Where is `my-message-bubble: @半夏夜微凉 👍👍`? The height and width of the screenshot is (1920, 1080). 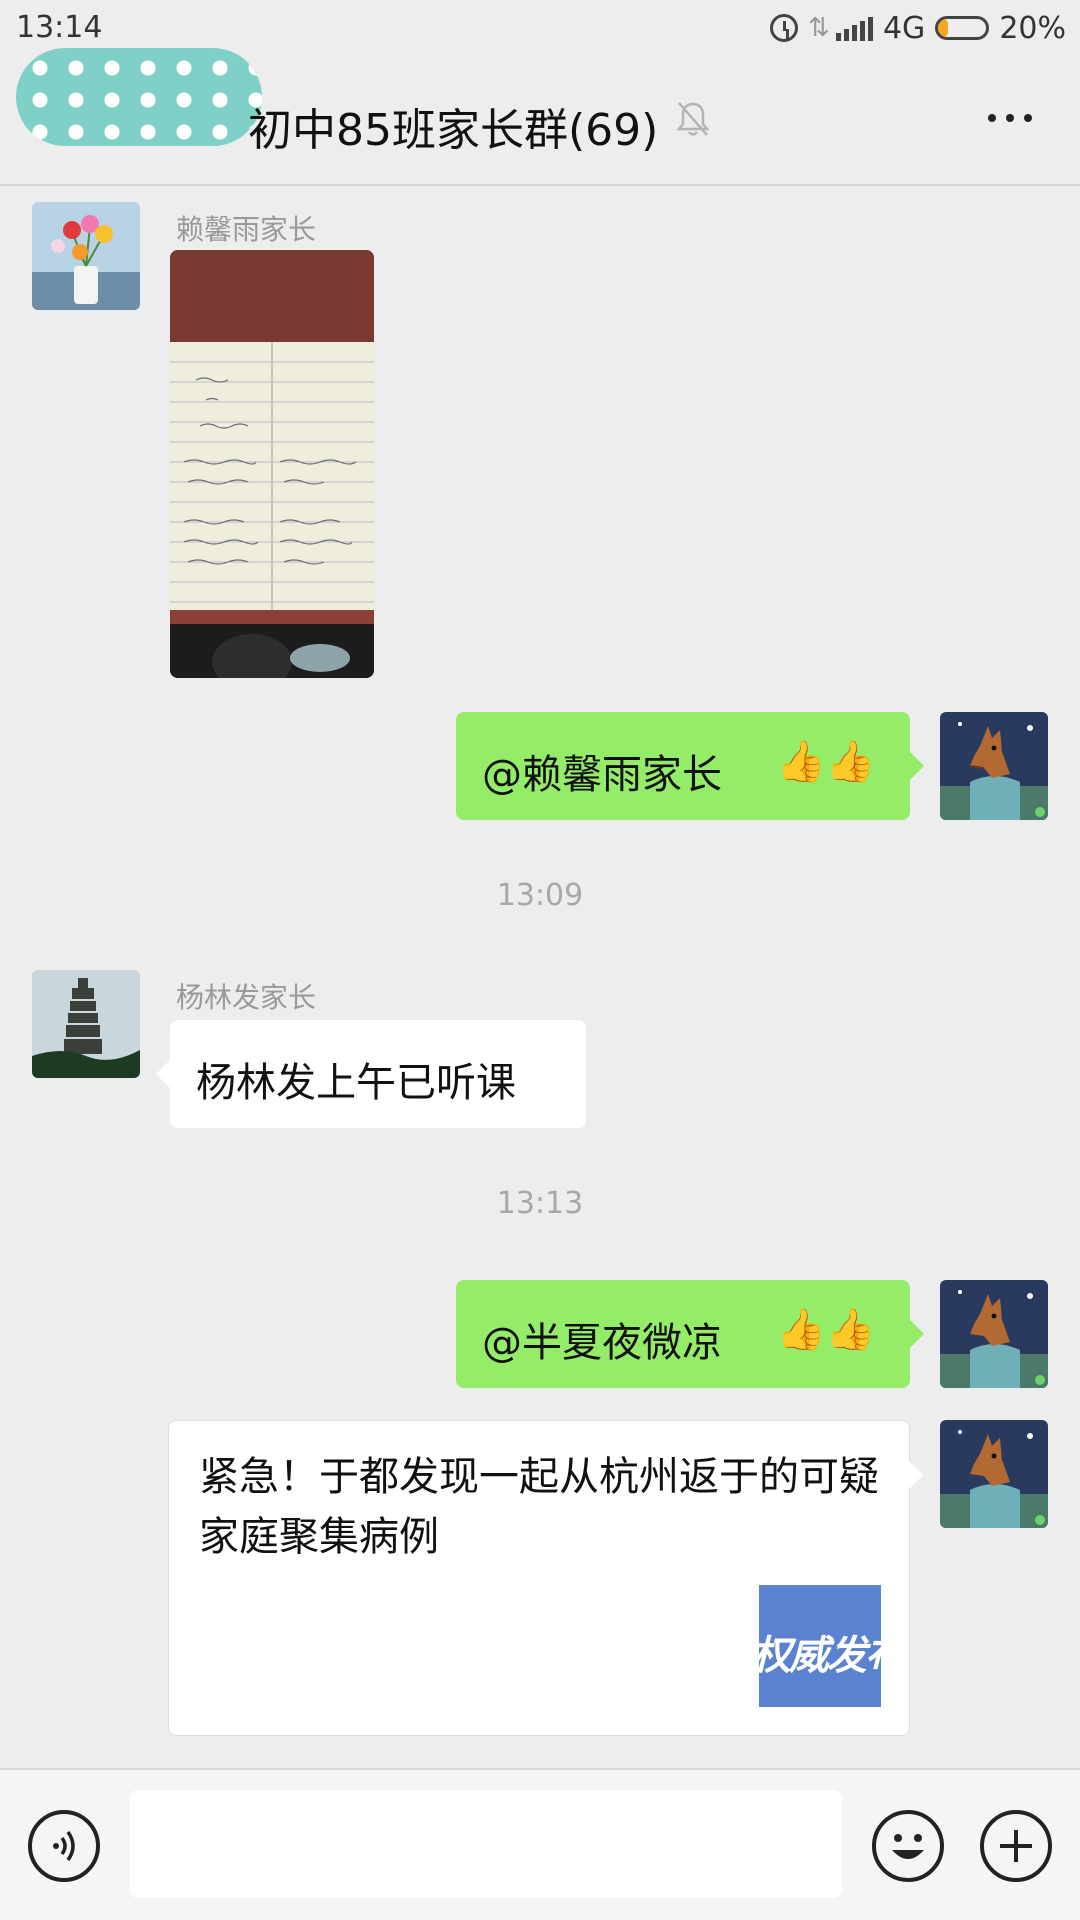 my-message-bubble: @半夏夜微凉 👍👍 is located at coordinates (690, 1334).